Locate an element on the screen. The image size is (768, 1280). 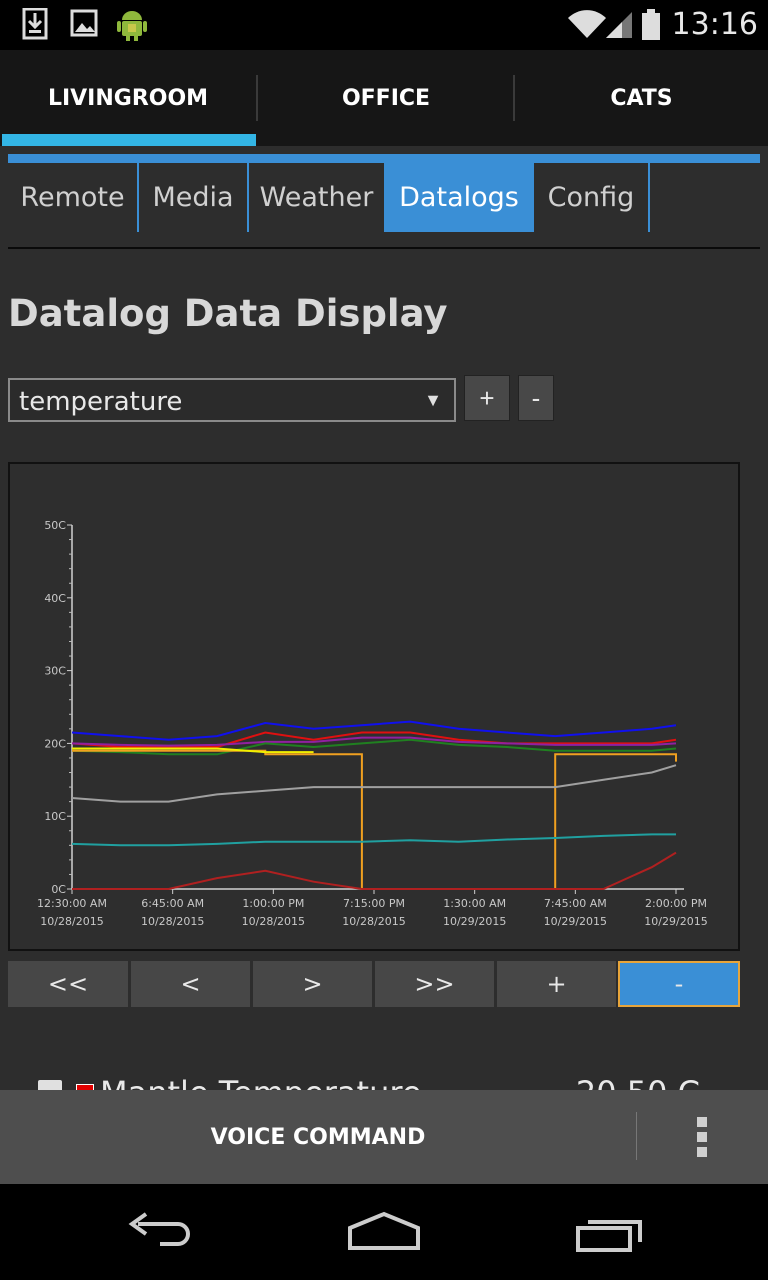
y-tick-label: 20C is located at coordinates (55, 743).